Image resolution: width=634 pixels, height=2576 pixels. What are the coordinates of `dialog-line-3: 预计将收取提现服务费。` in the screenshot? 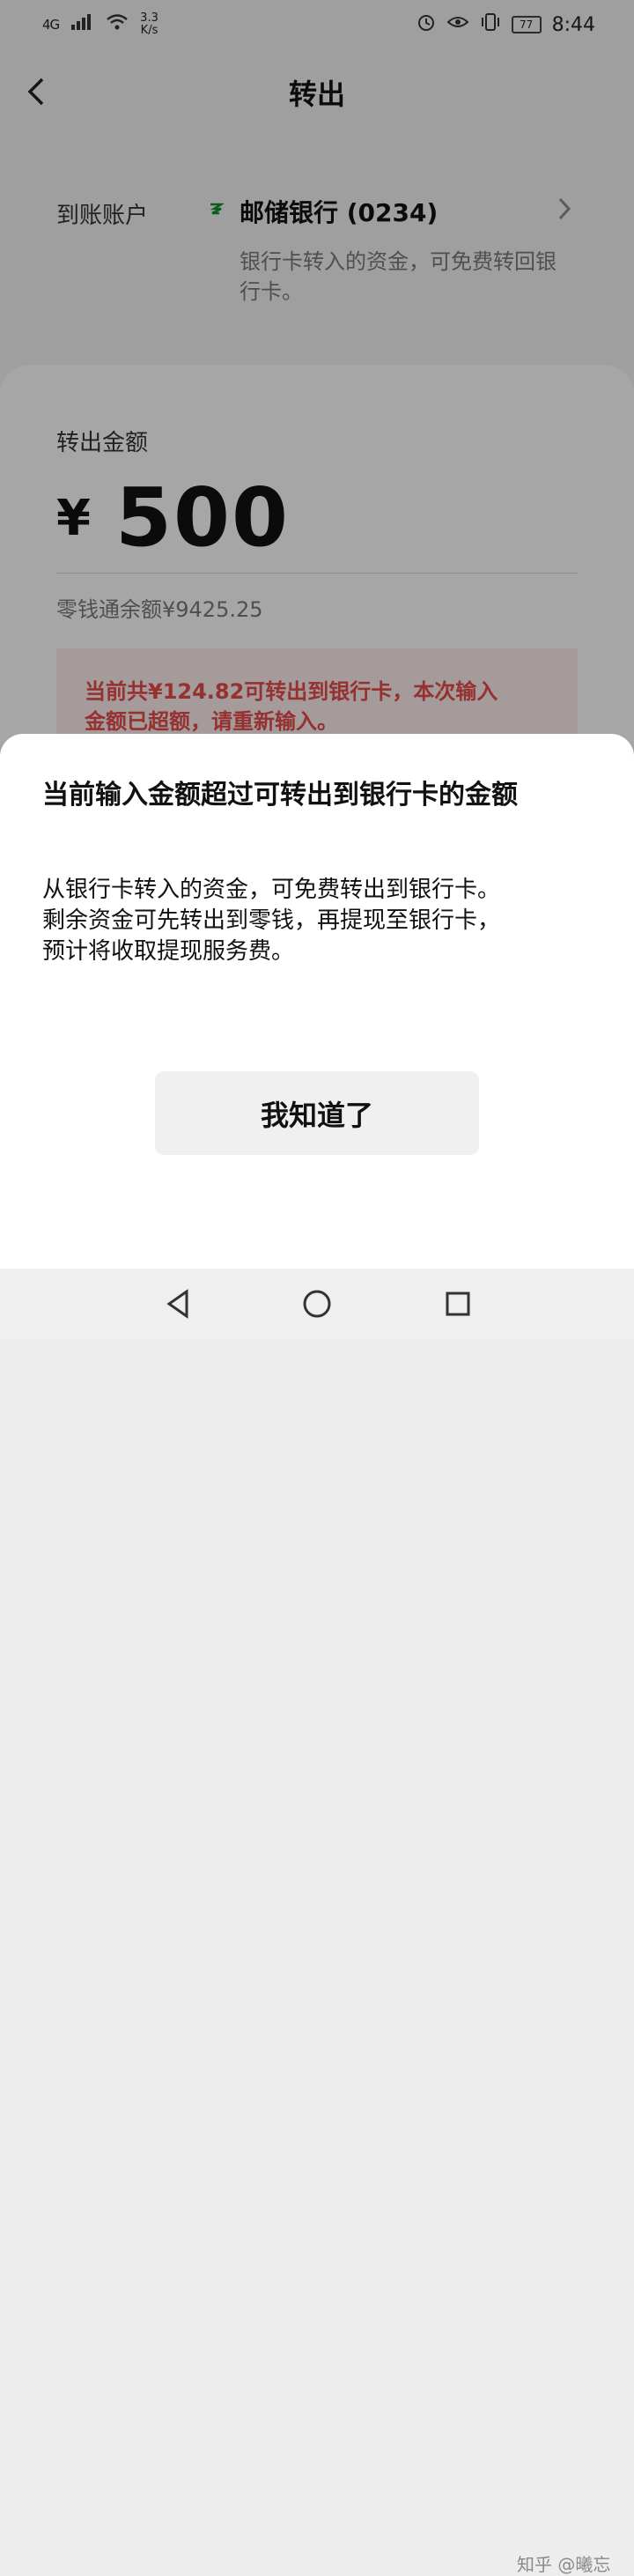 It's located at (168, 951).